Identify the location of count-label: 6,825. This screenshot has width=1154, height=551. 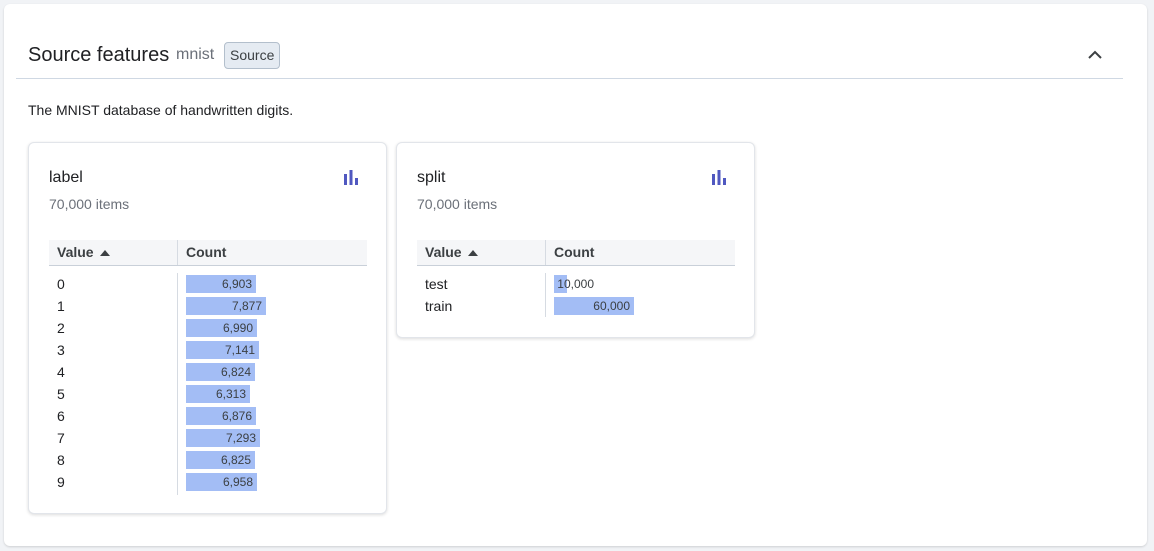
(235, 460).